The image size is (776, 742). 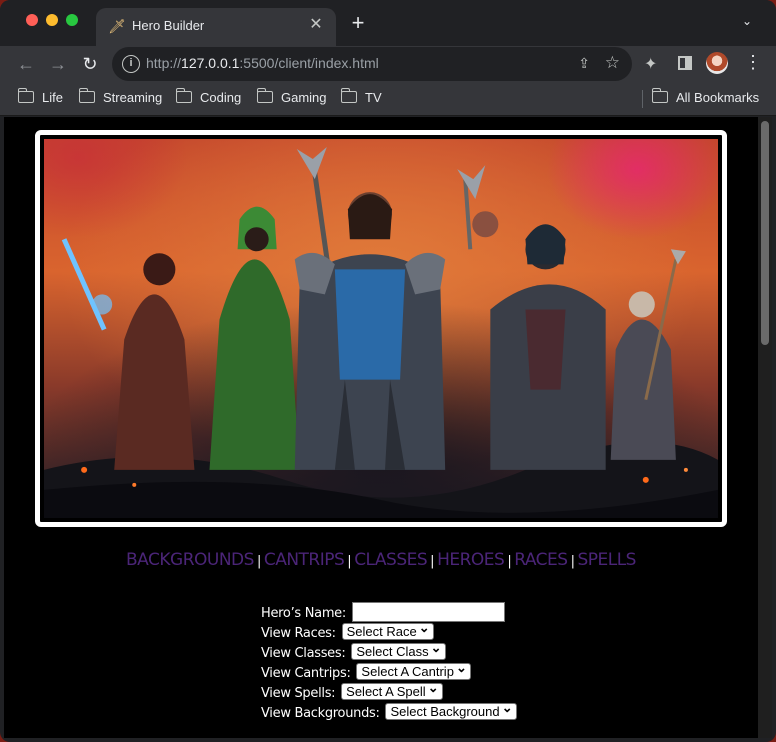 I want to click on races-select: Select Race, so click(x=387, y=630).